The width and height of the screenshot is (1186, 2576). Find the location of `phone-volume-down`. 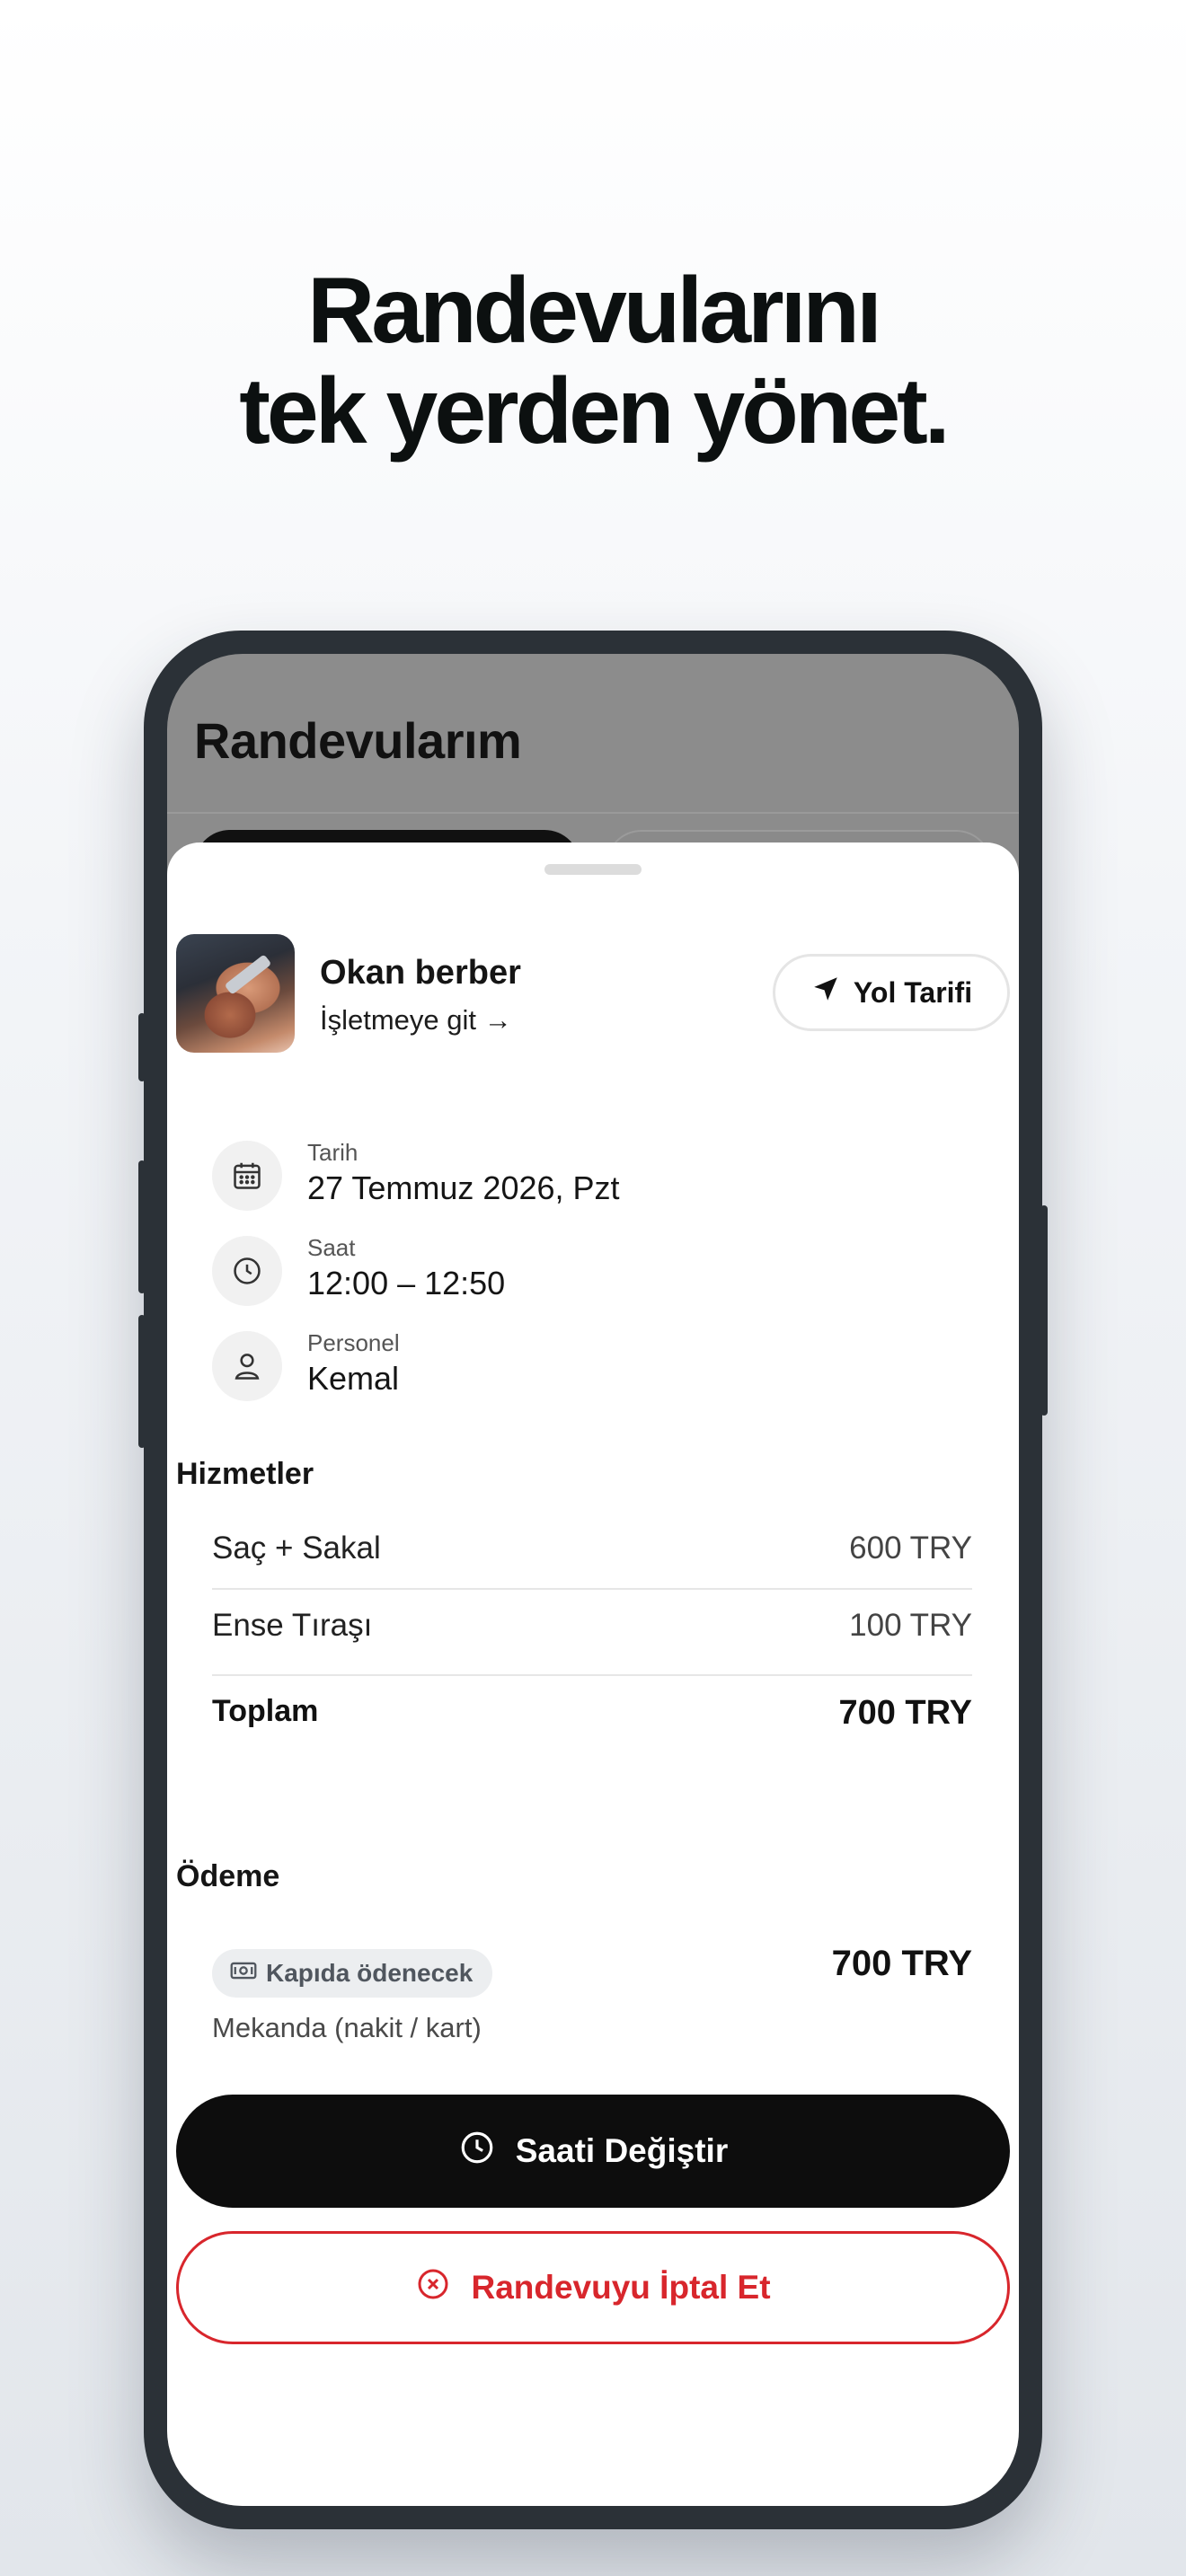

phone-volume-down is located at coordinates (142, 1381).